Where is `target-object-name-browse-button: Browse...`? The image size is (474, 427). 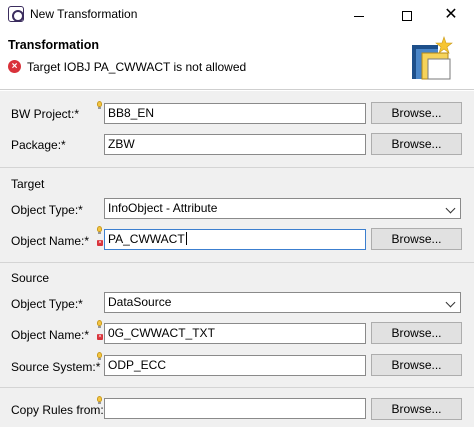 target-object-name-browse-button: Browse... is located at coordinates (416, 239).